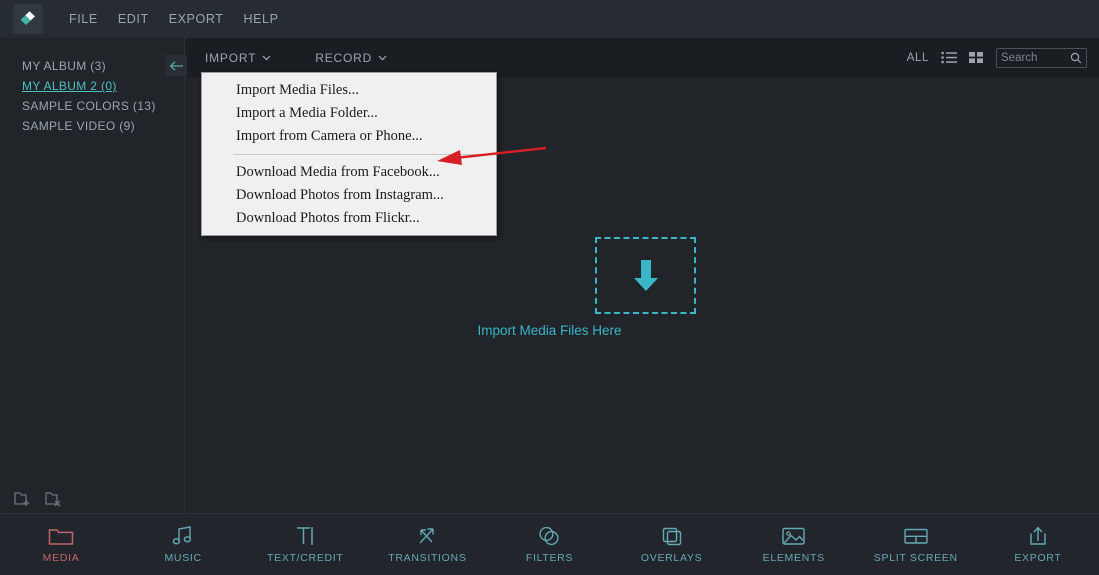 This screenshot has width=1099, height=575. What do you see at coordinates (671, 557) in the screenshot?
I see `tab-overlays-label: OVERLAYS` at bounding box center [671, 557].